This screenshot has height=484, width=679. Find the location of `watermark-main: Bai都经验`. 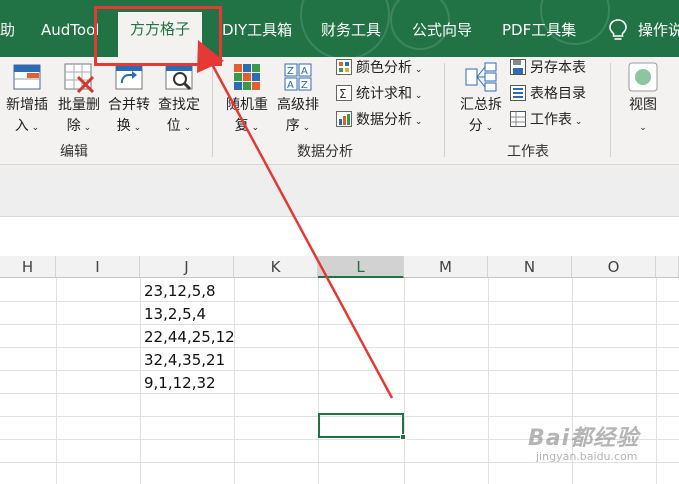

watermark-main: Bai都经验 is located at coordinates (584, 438).